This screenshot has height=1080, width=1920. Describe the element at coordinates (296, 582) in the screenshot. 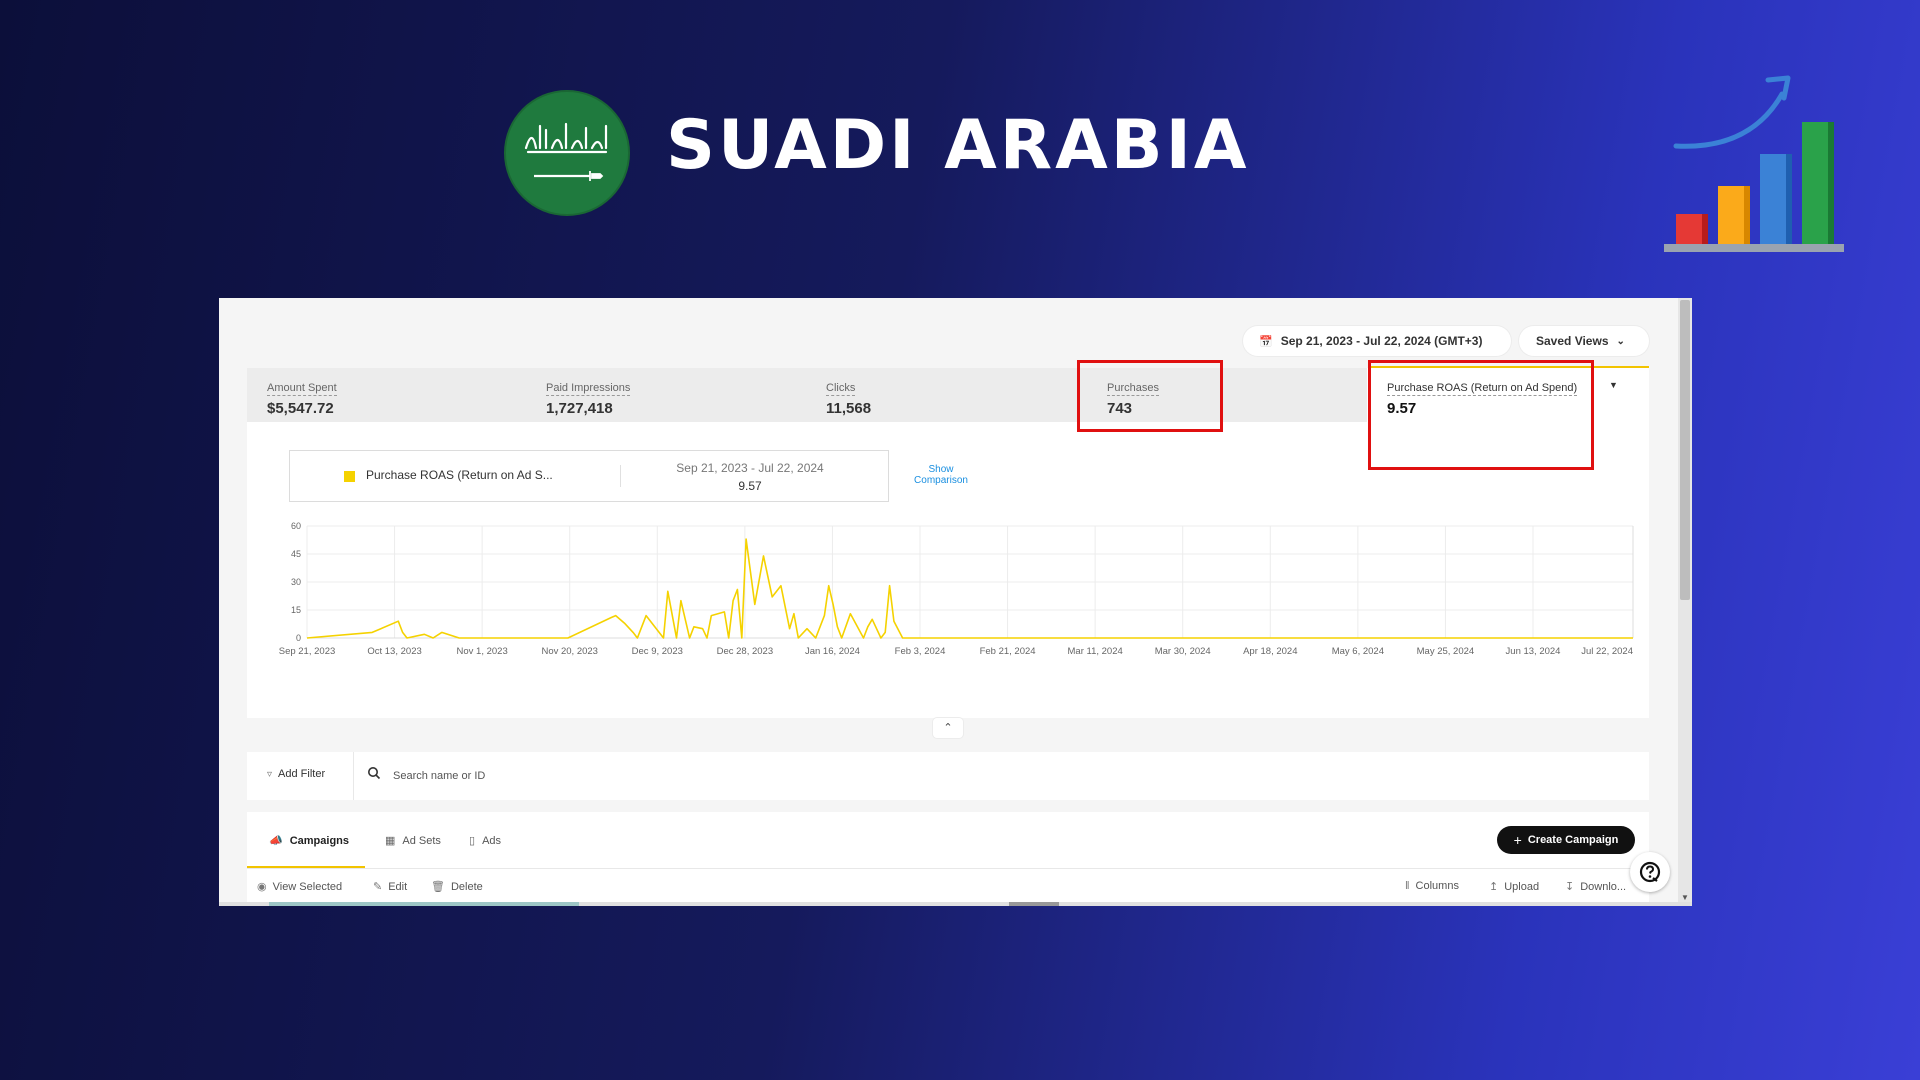

I see `y-tick-label: 30` at that location.